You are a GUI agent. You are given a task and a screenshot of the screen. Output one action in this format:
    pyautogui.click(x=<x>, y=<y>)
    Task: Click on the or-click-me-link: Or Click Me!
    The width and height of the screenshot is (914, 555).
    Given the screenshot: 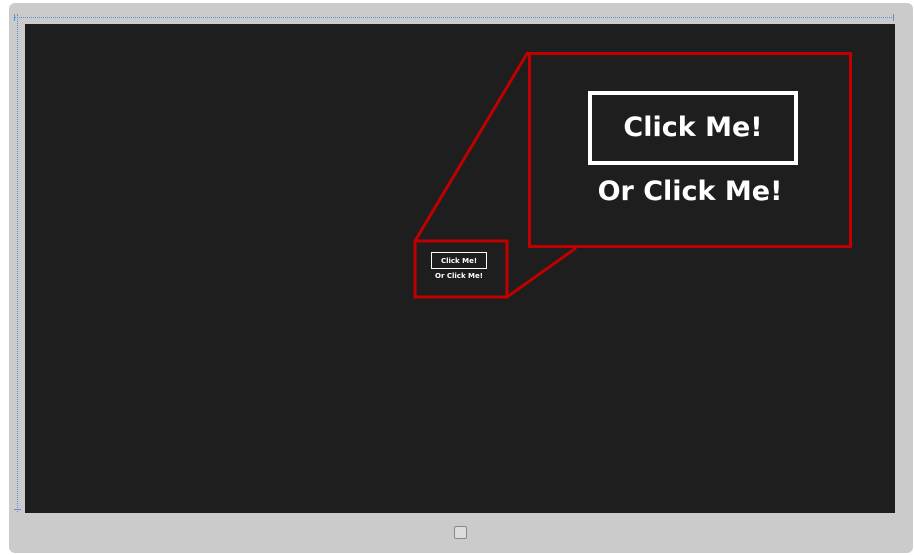 What is the action you would take?
    pyautogui.click(x=459, y=276)
    